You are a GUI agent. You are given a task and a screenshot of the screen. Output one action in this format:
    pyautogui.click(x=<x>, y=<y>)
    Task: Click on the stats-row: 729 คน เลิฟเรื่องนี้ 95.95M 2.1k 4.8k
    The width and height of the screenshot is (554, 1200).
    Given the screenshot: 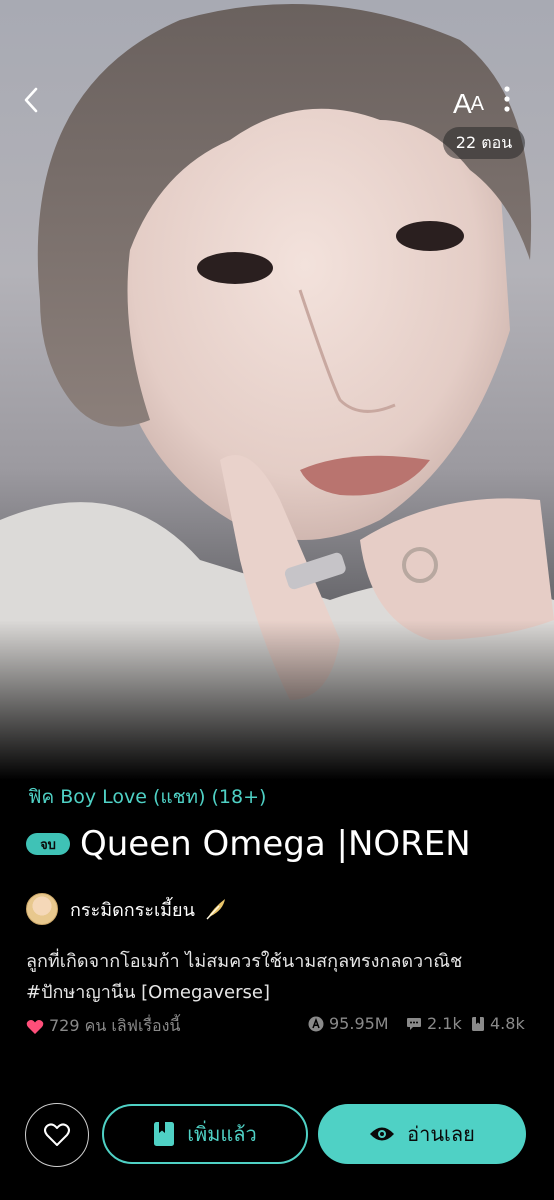 What is the action you would take?
    pyautogui.click(x=278, y=1025)
    